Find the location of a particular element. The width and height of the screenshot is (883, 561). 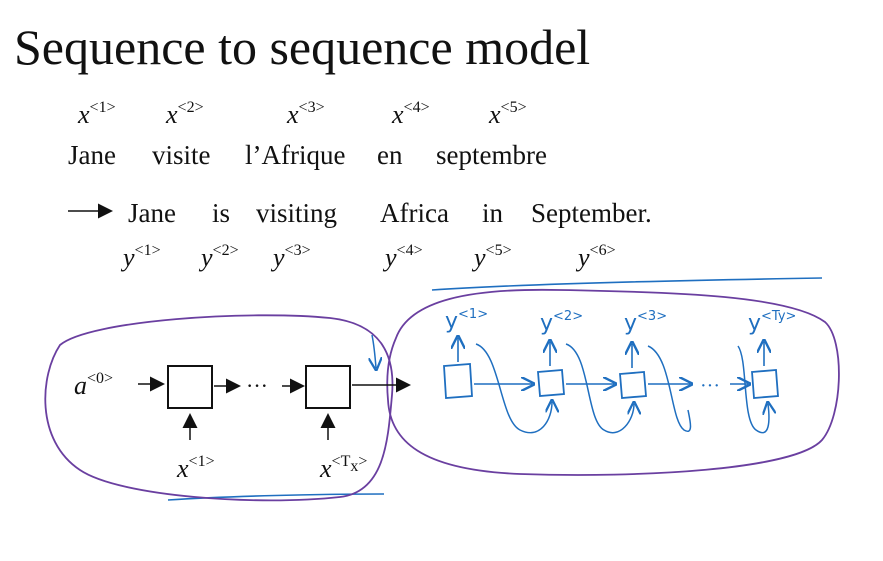

input-token-5: x<5> is located at coordinates (507, 114).